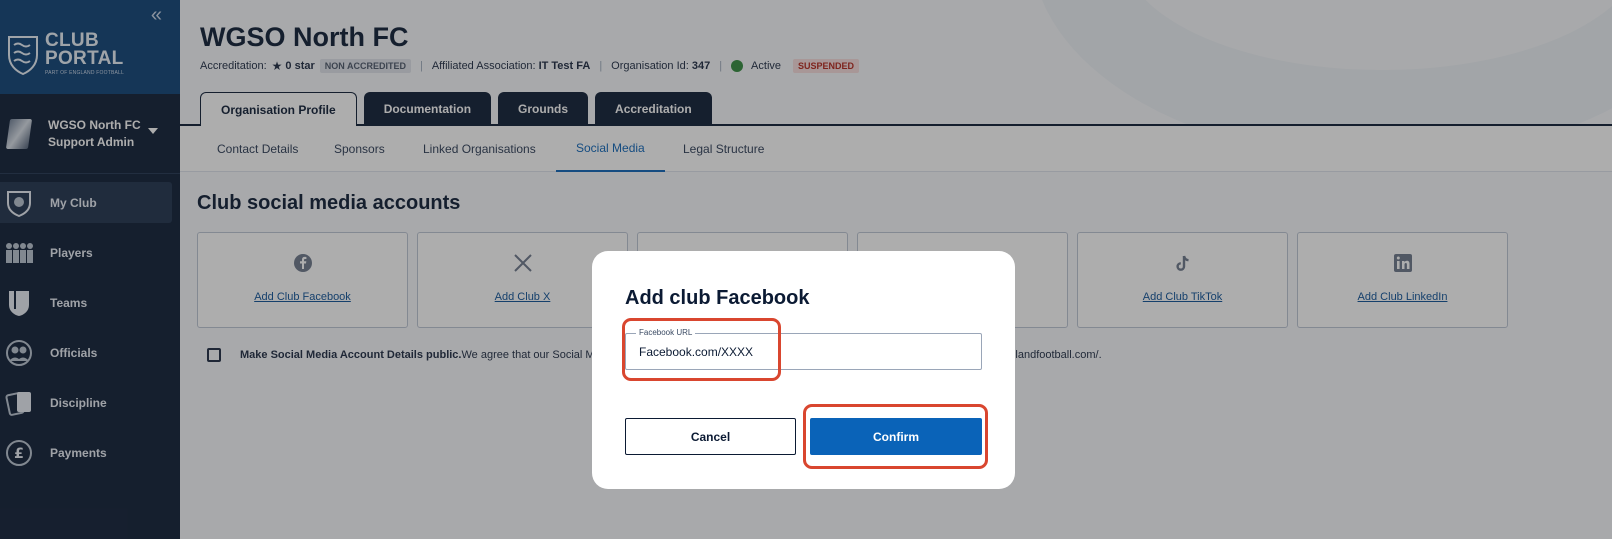  Describe the element at coordinates (717, 298) in the screenshot. I see `modal-title: Add club Facebook` at that location.